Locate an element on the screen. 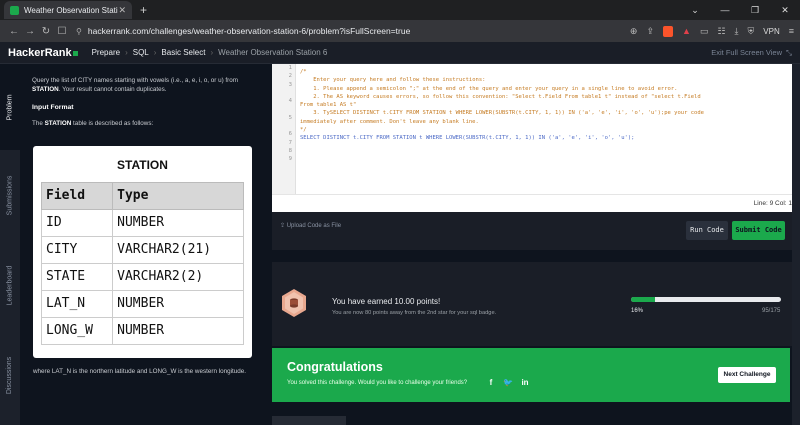  bottom-panel-edge is located at coordinates (309, 420).